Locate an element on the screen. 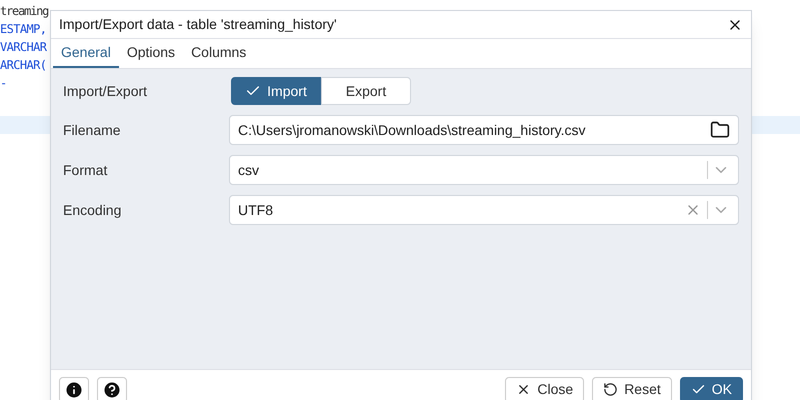 The height and width of the screenshot is (400, 800). ok-button: OK is located at coordinates (711, 388).